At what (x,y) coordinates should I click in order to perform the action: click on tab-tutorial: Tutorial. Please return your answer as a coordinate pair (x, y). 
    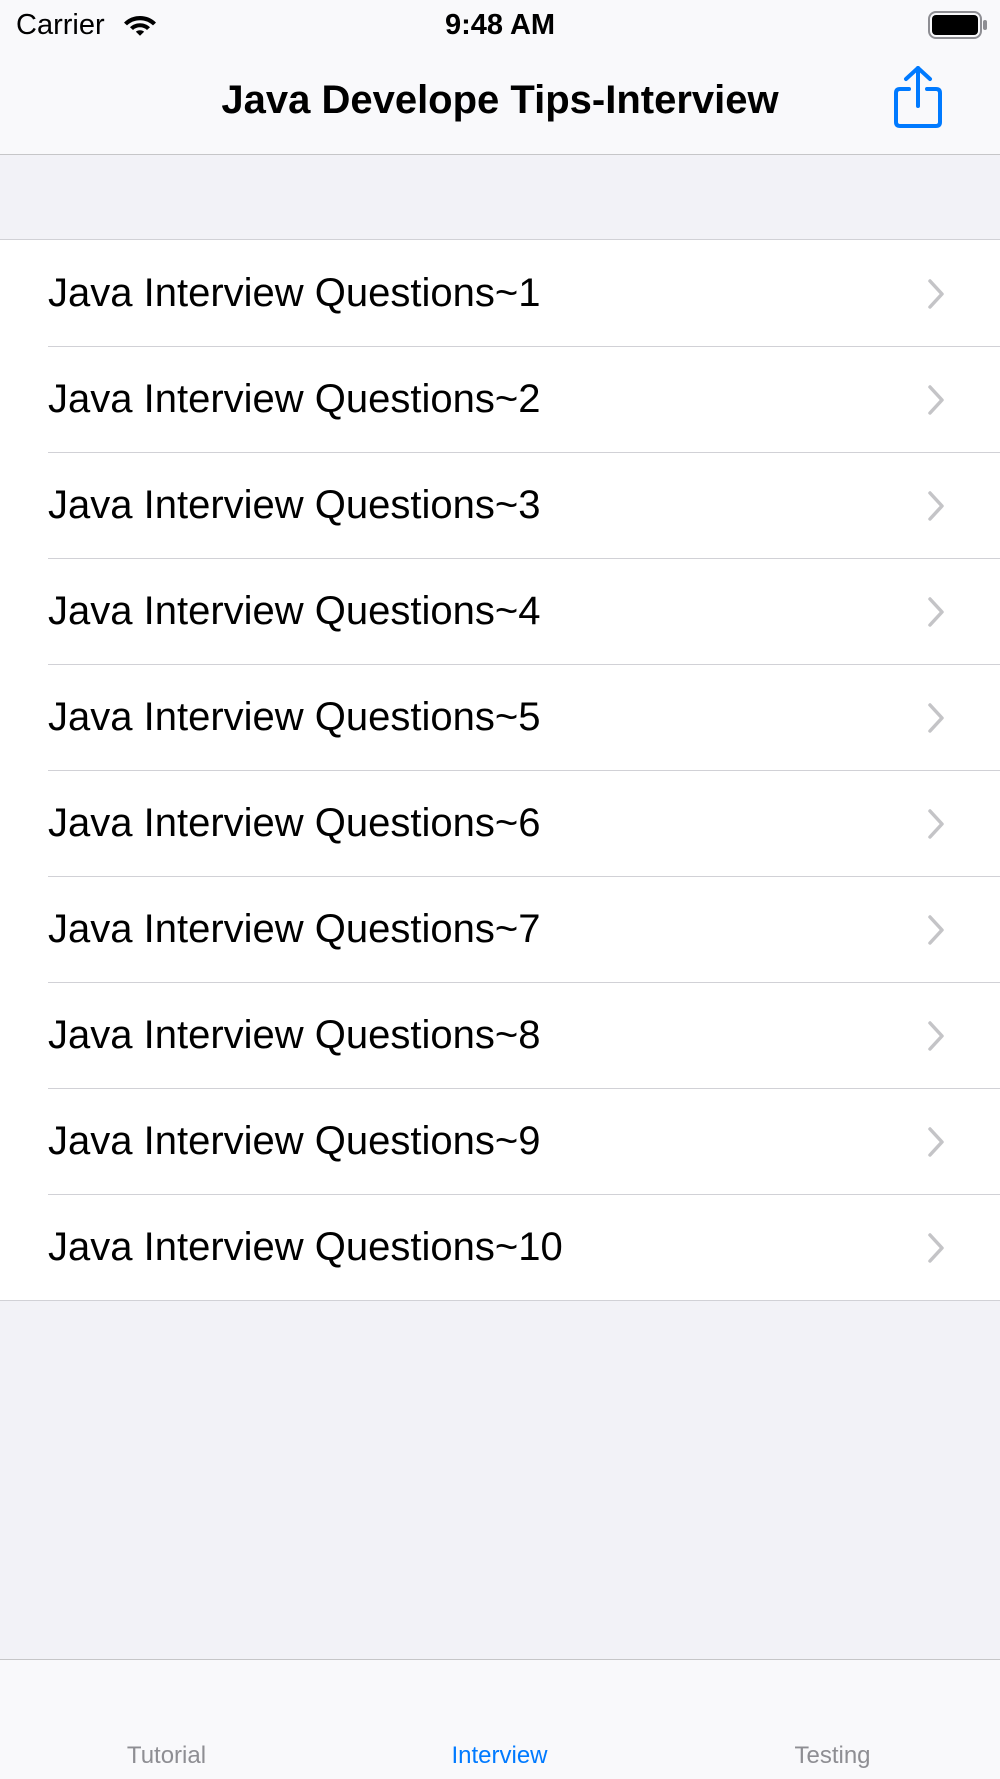
    Looking at the image, I should click on (166, 1719).